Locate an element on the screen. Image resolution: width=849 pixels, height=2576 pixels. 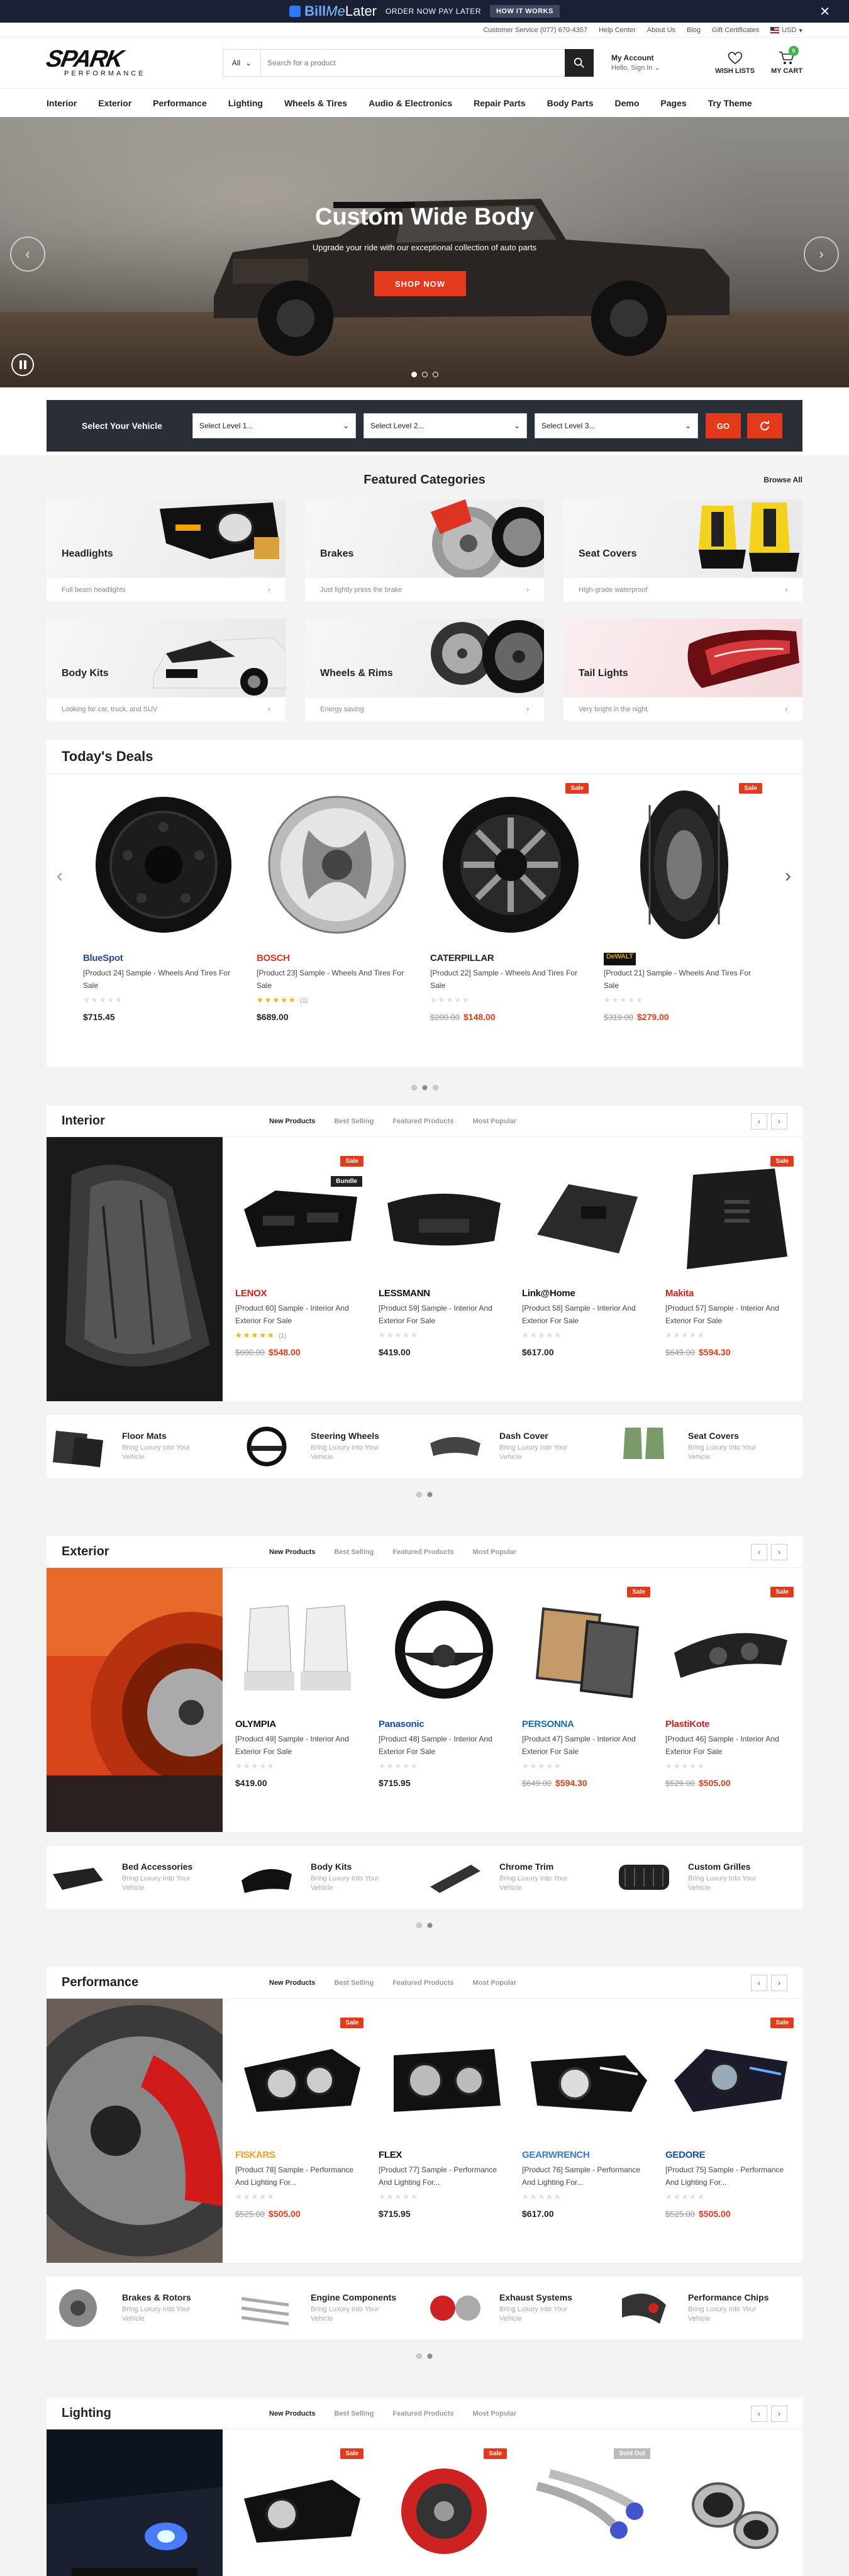
category-card-headlights: Headlights Full beam headlights › is located at coordinates (167, 550).